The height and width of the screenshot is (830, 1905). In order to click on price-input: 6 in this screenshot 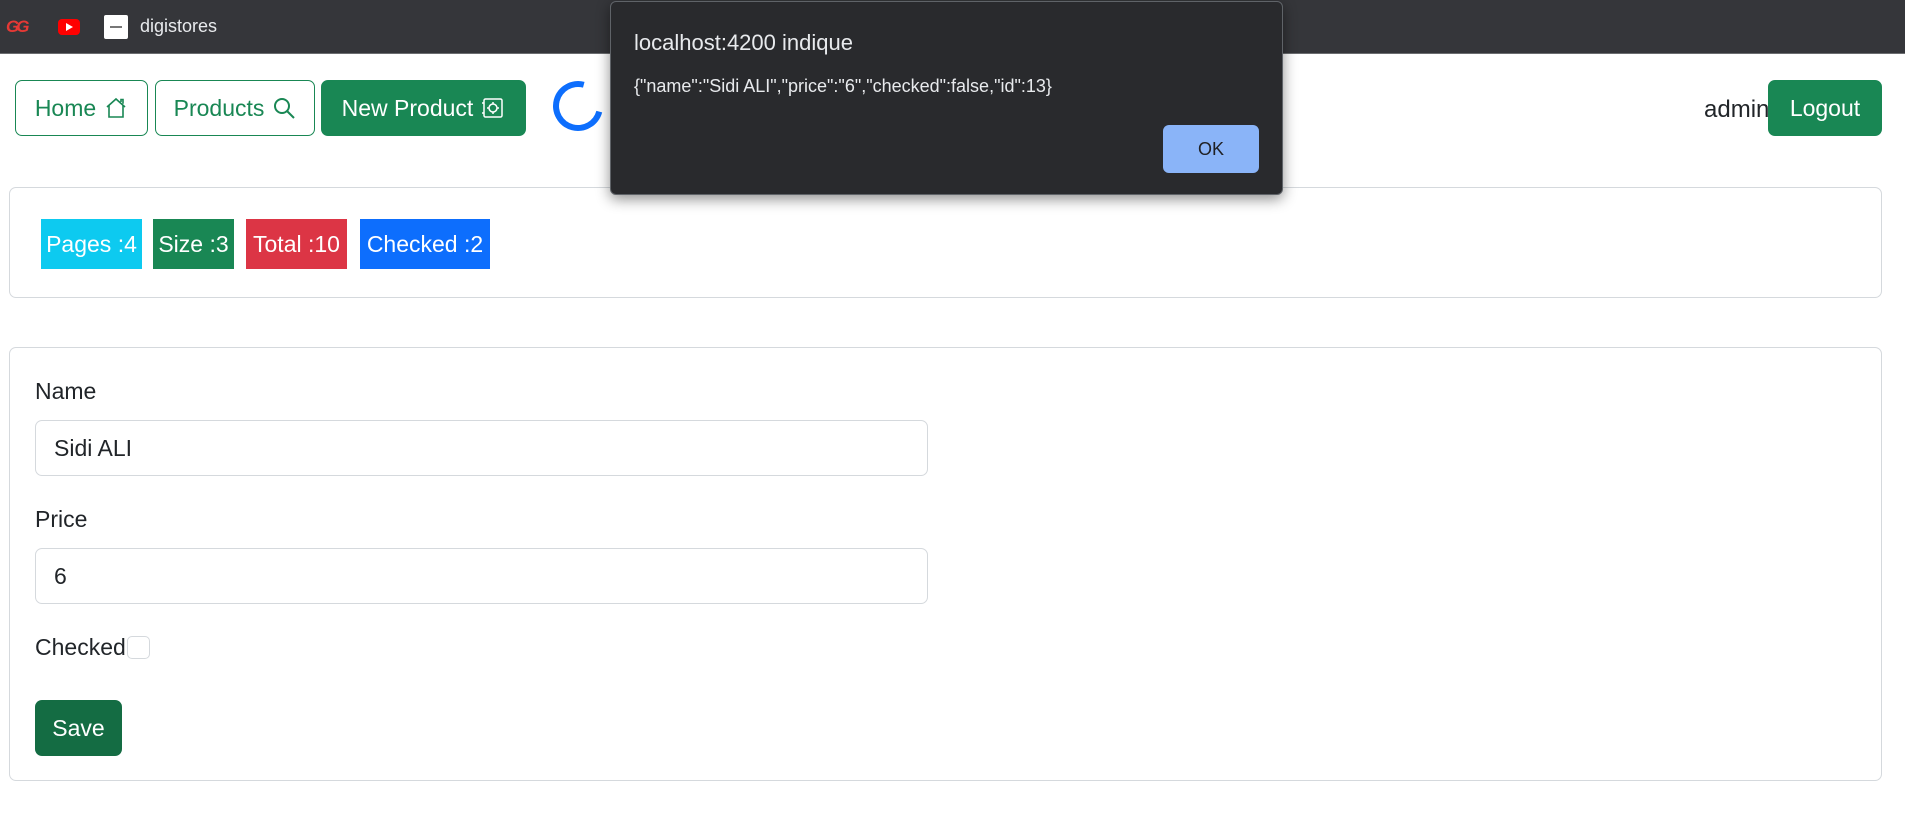, I will do `click(481, 576)`.